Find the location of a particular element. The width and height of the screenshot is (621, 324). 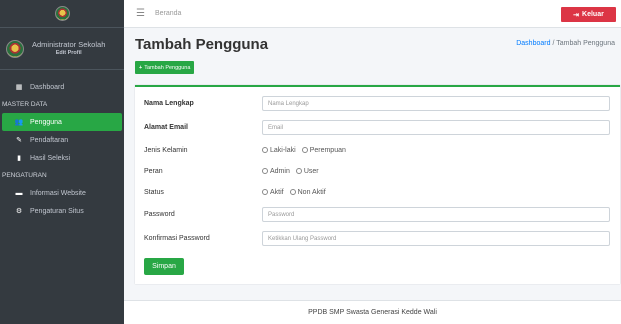

save-button: Simpan is located at coordinates (164, 266).